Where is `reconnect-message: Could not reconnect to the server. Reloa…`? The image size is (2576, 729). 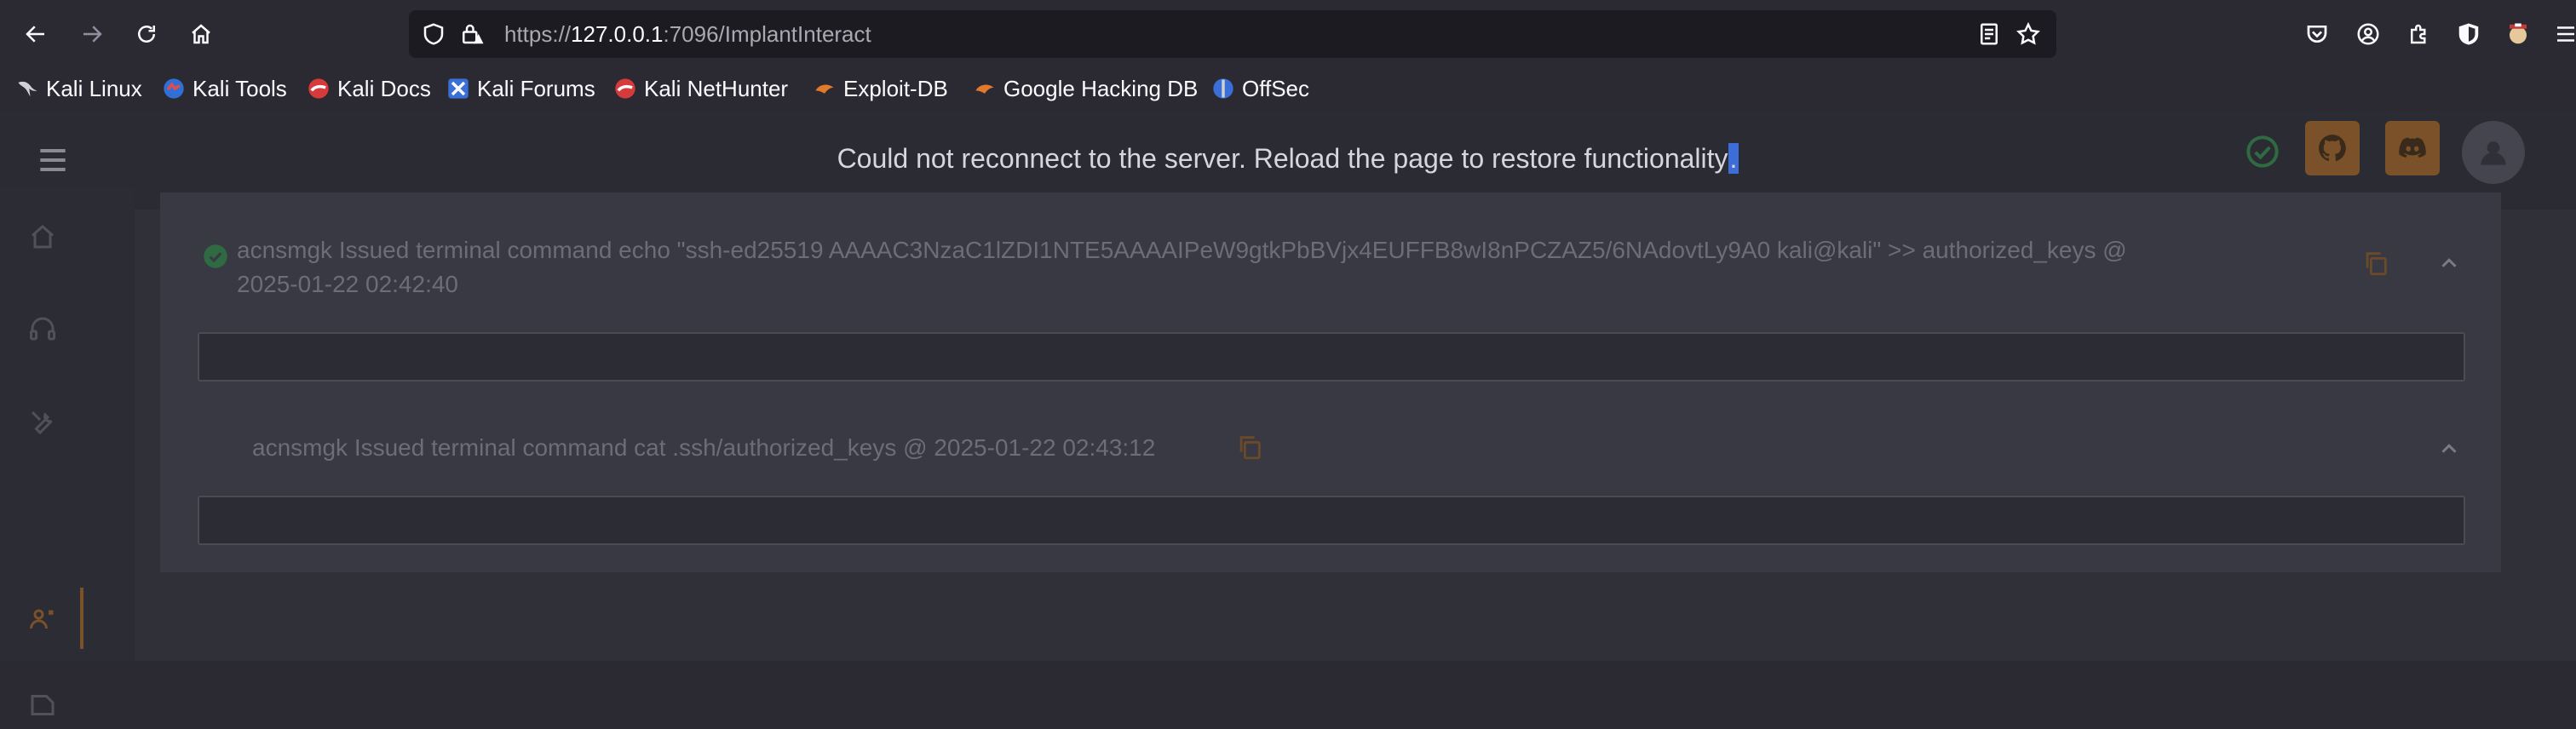 reconnect-message: Could not reconnect to the server. Reloa… is located at coordinates (1283, 159).